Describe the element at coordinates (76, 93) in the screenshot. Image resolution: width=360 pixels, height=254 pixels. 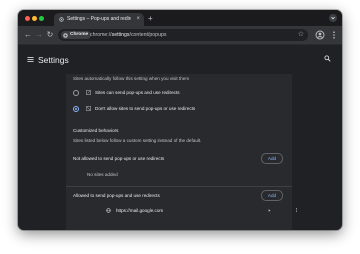
I see `radio-allow-popups` at that location.